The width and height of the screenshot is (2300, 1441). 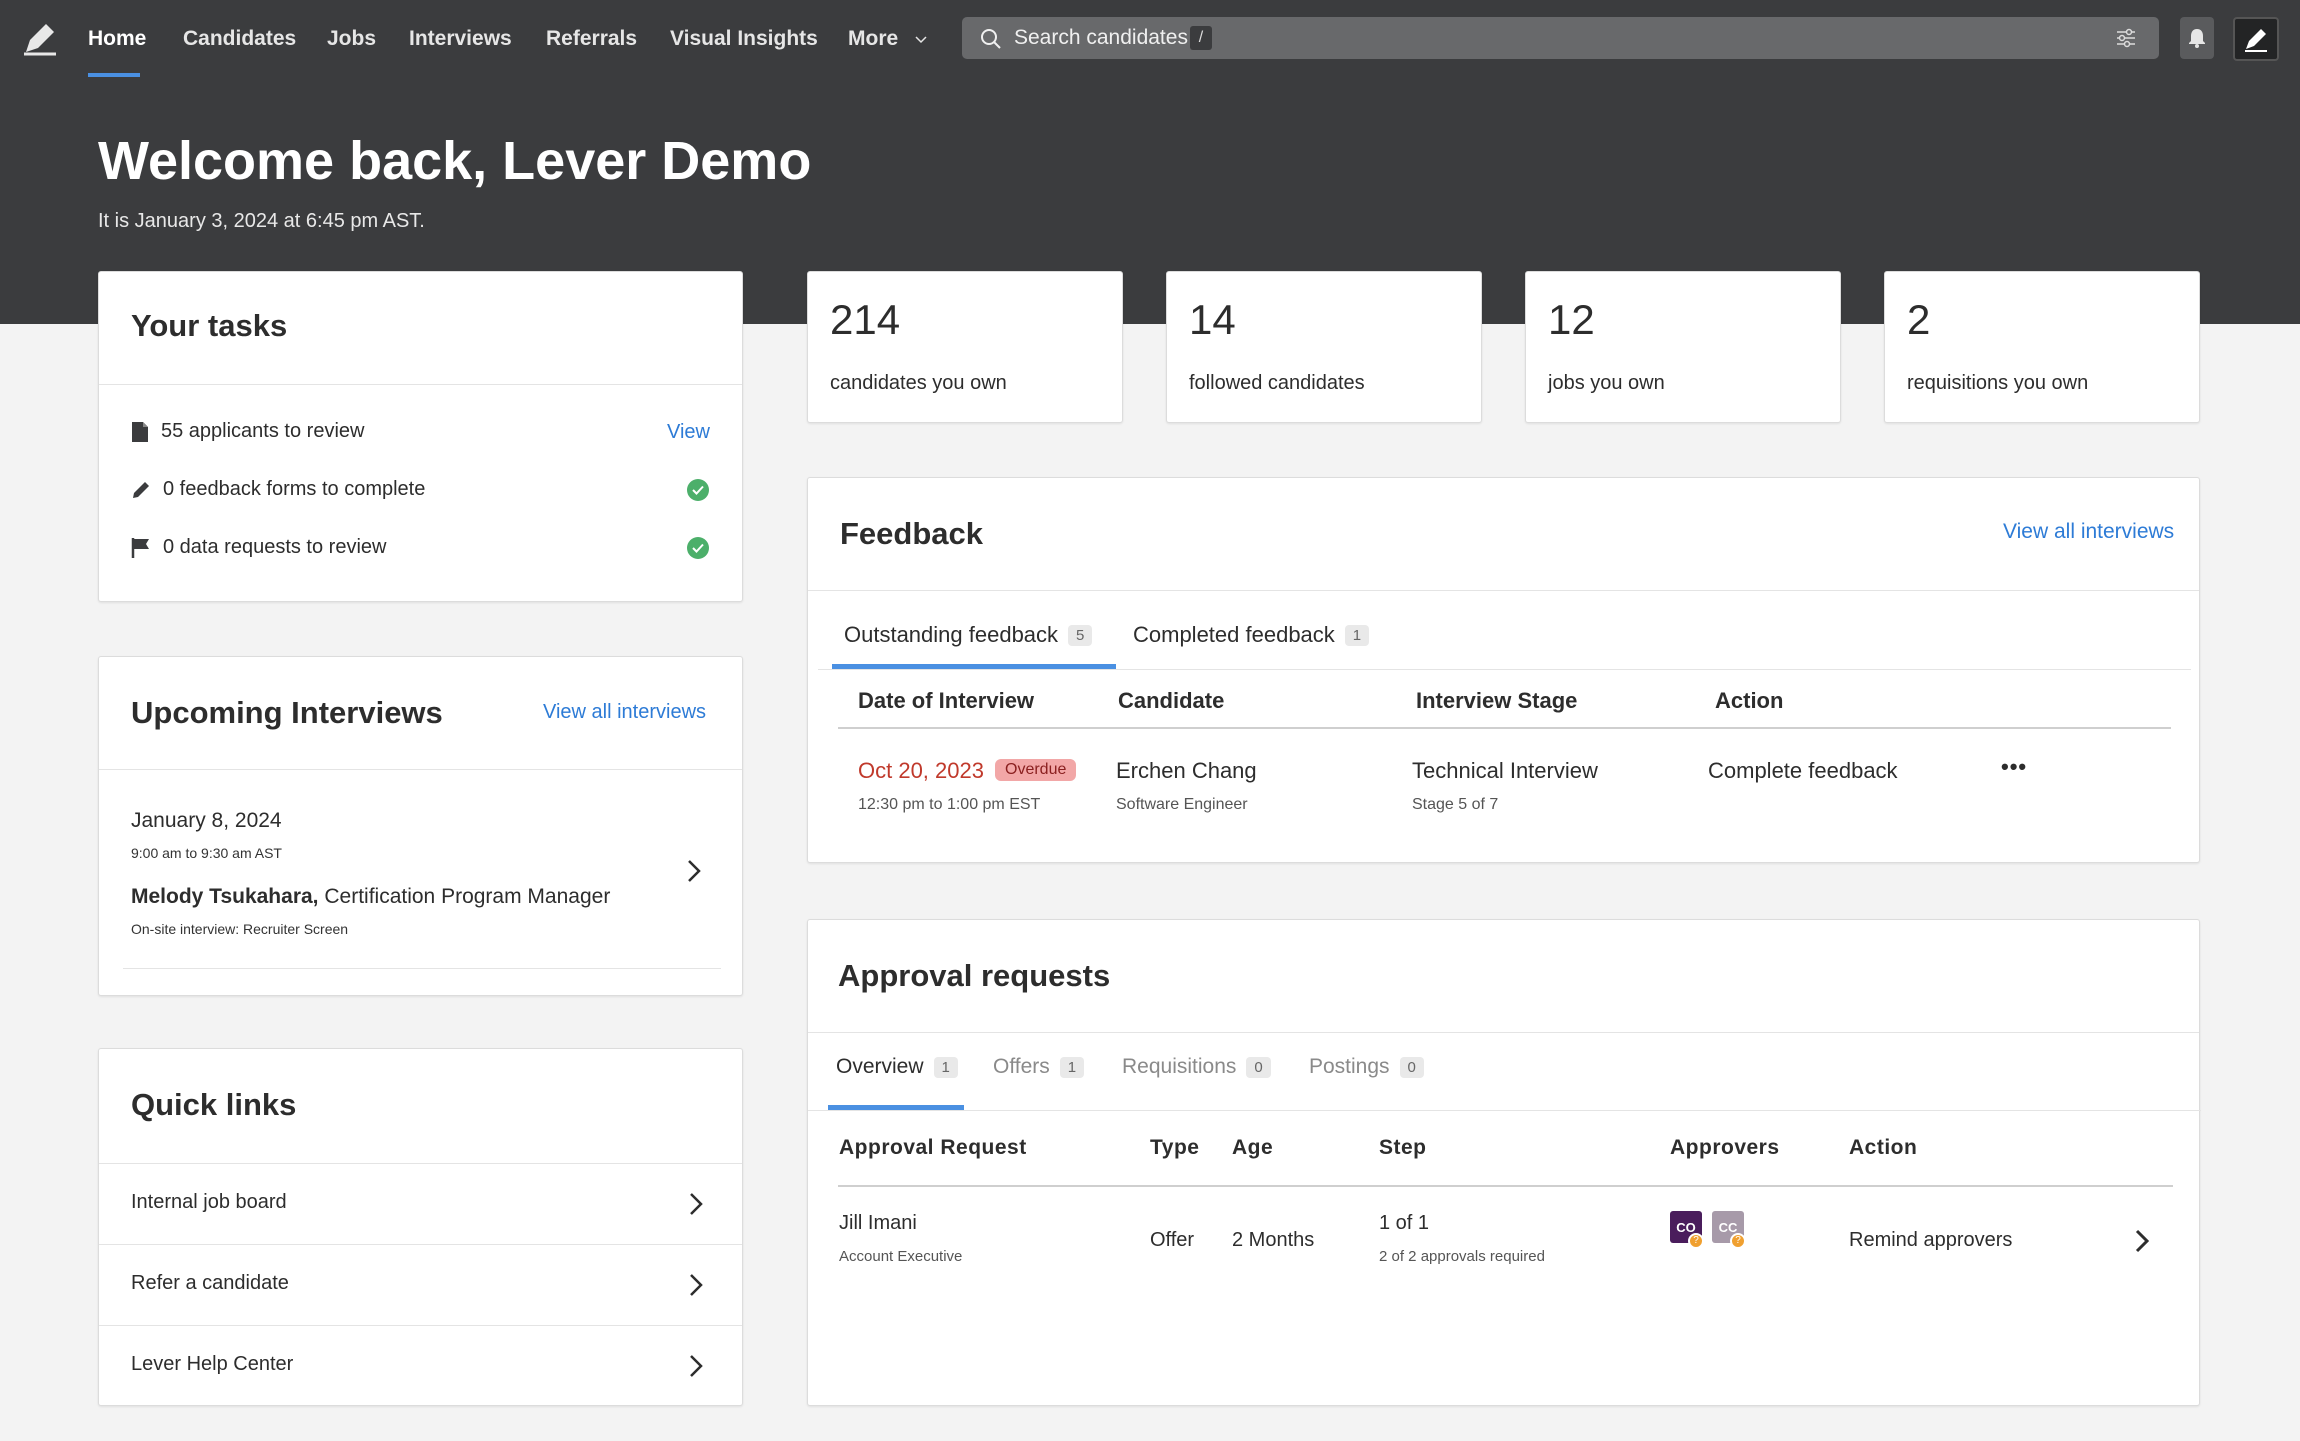 What do you see at coordinates (210, 1283) in the screenshot?
I see `quick-link-label: Refer a candidate` at bounding box center [210, 1283].